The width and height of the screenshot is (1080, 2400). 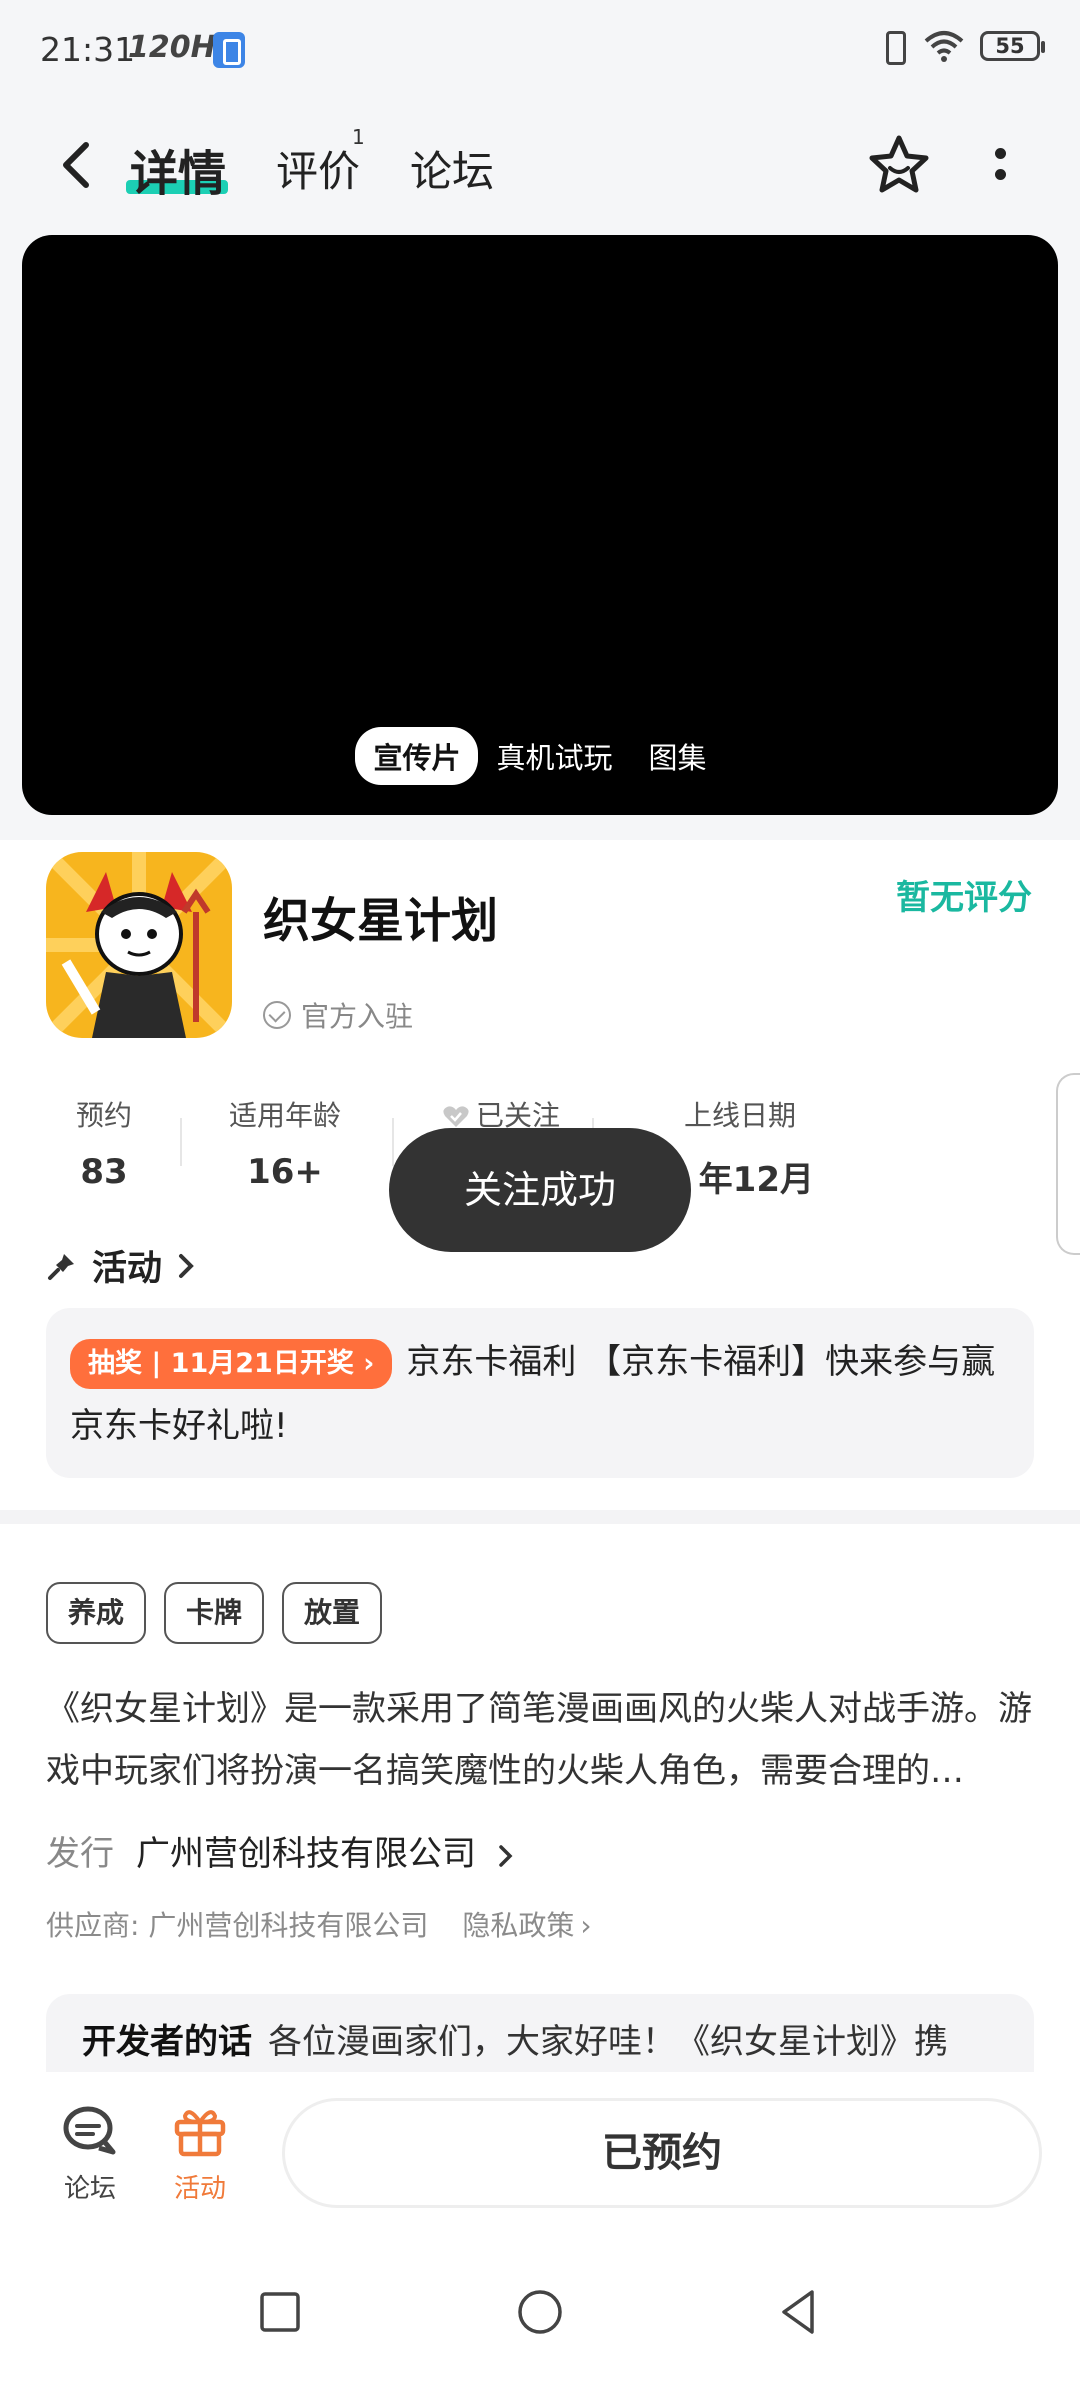 What do you see at coordinates (554, 756) in the screenshot?
I see `media-tab-gameplay: 真机试玩` at bounding box center [554, 756].